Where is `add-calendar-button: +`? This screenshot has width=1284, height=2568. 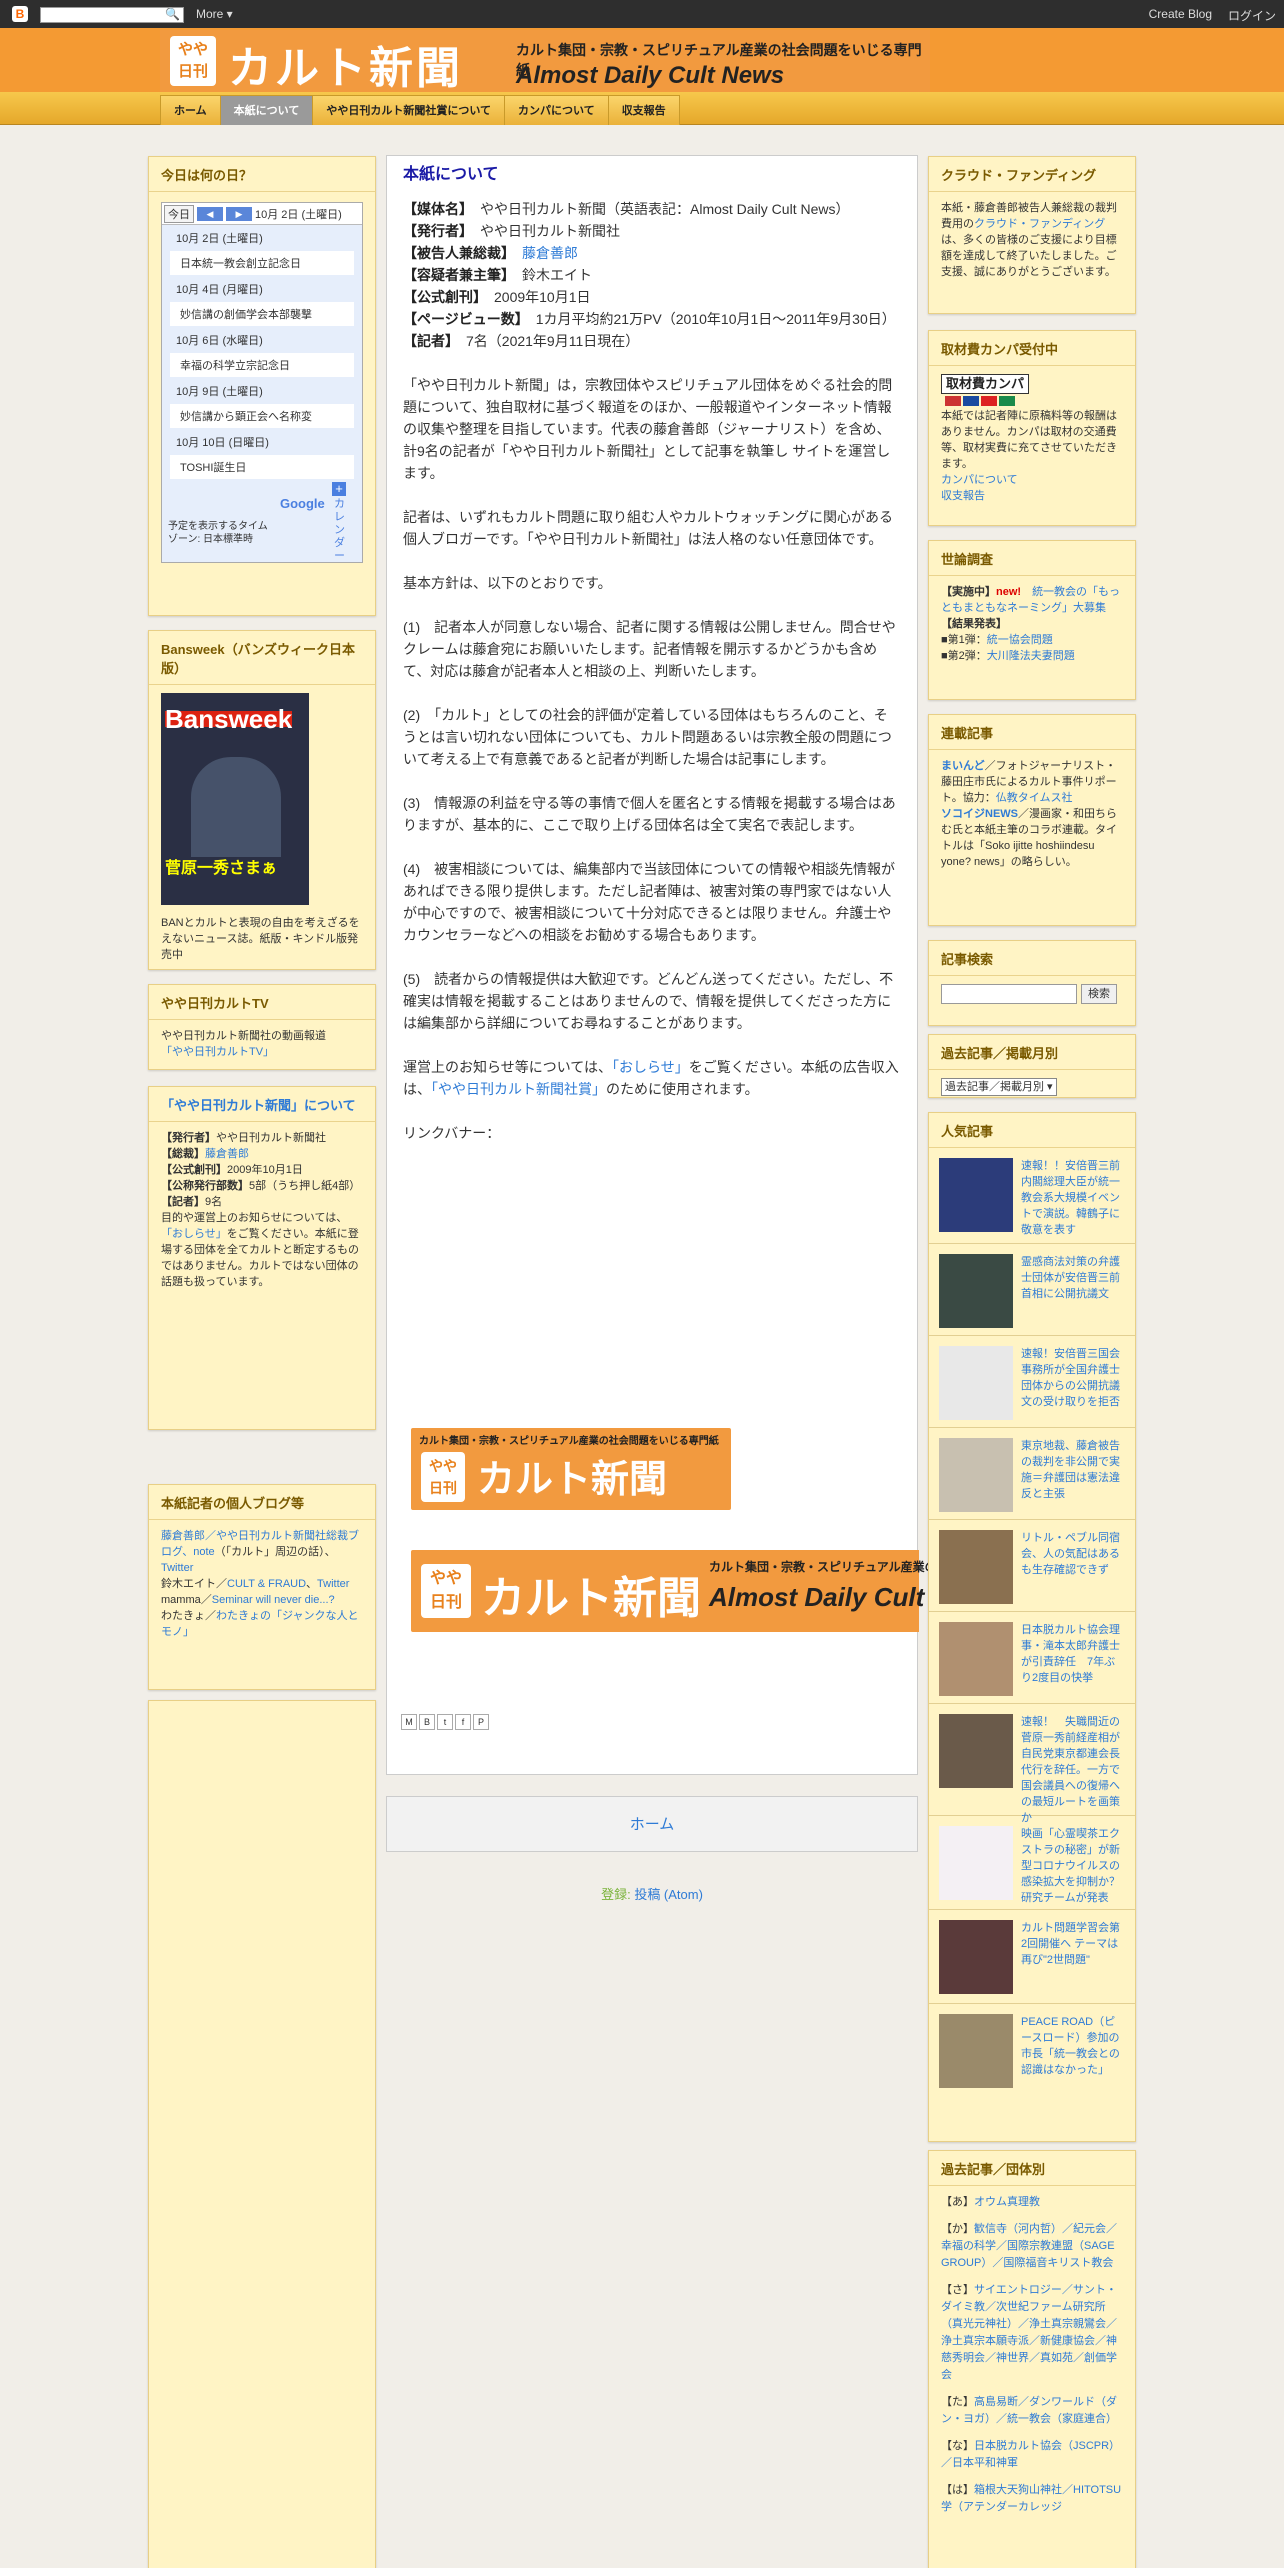 add-calendar-button: + is located at coordinates (339, 489).